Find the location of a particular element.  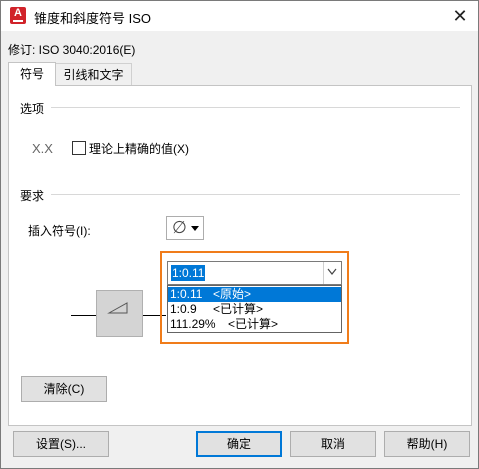

autocad-app-icon: A is located at coordinates (18, 15).